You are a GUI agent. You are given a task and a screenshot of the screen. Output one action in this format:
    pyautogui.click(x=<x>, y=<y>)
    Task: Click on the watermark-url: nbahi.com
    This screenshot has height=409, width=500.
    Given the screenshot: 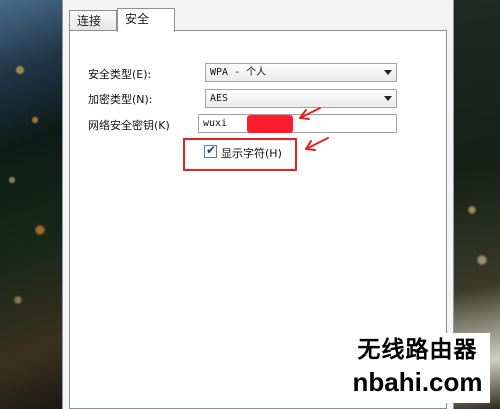 What is the action you would take?
    pyautogui.click(x=417, y=382)
    